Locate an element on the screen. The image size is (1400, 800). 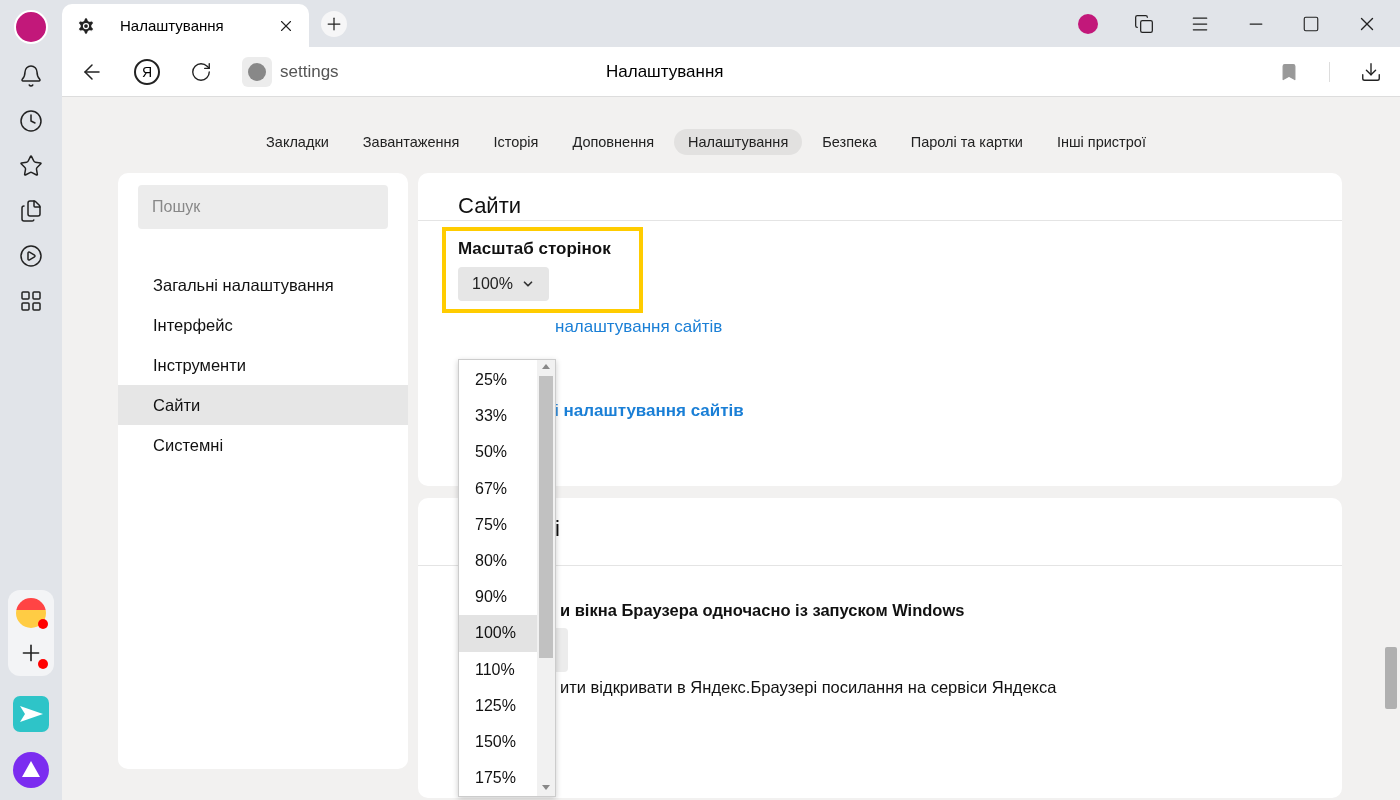
address-text: settings is located at coordinates (309, 71).